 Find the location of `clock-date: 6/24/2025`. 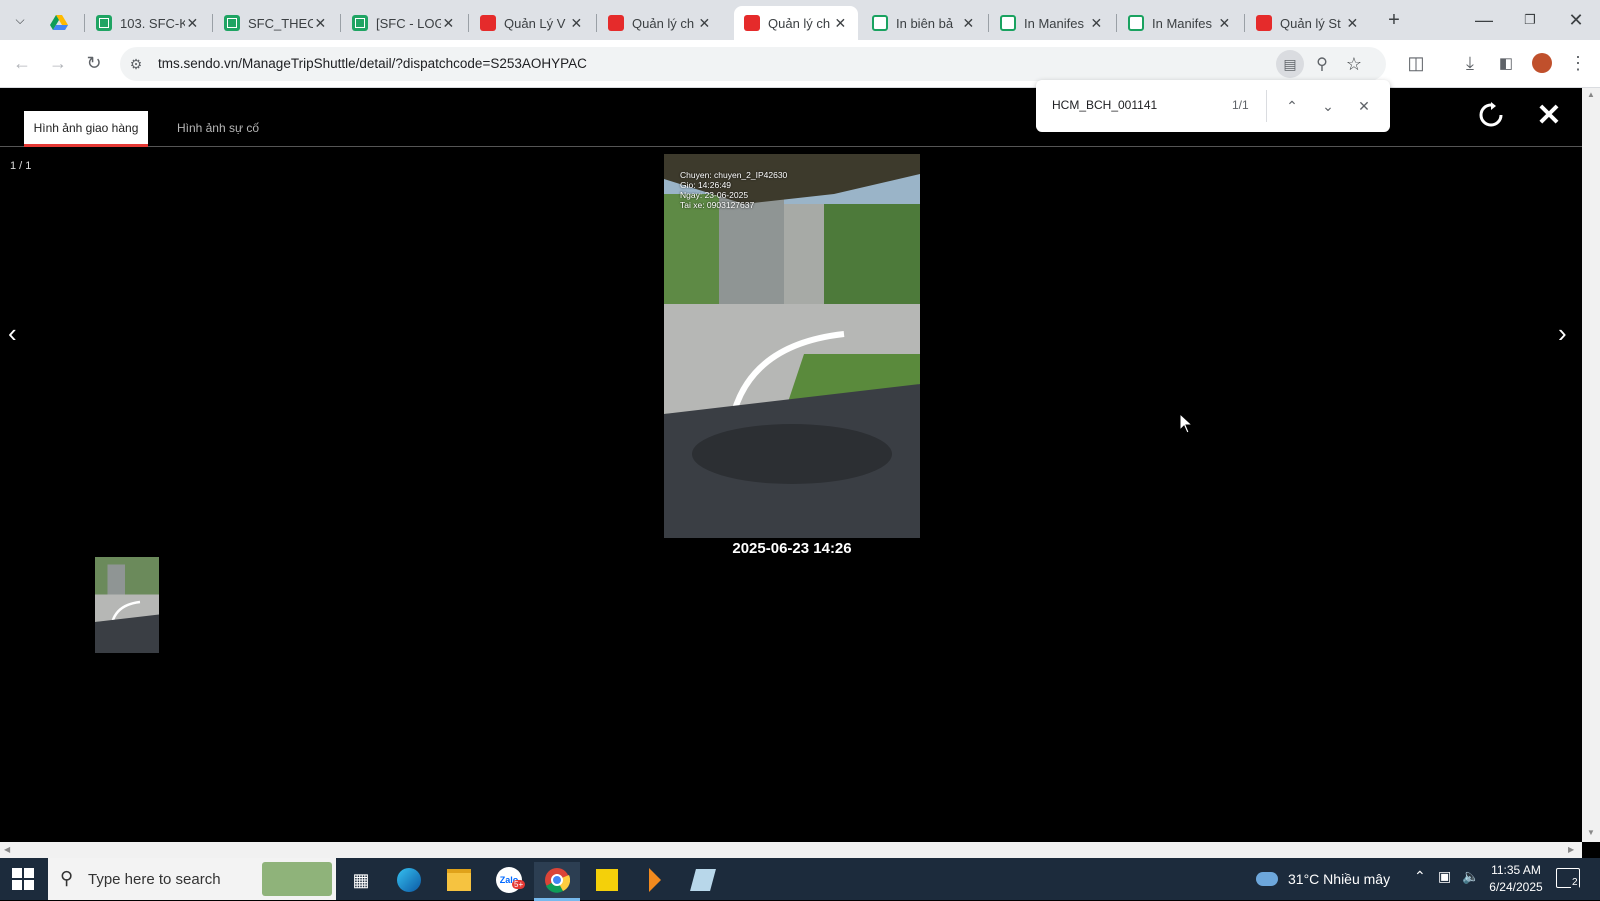

clock-date: 6/24/2025 is located at coordinates (1516, 887).